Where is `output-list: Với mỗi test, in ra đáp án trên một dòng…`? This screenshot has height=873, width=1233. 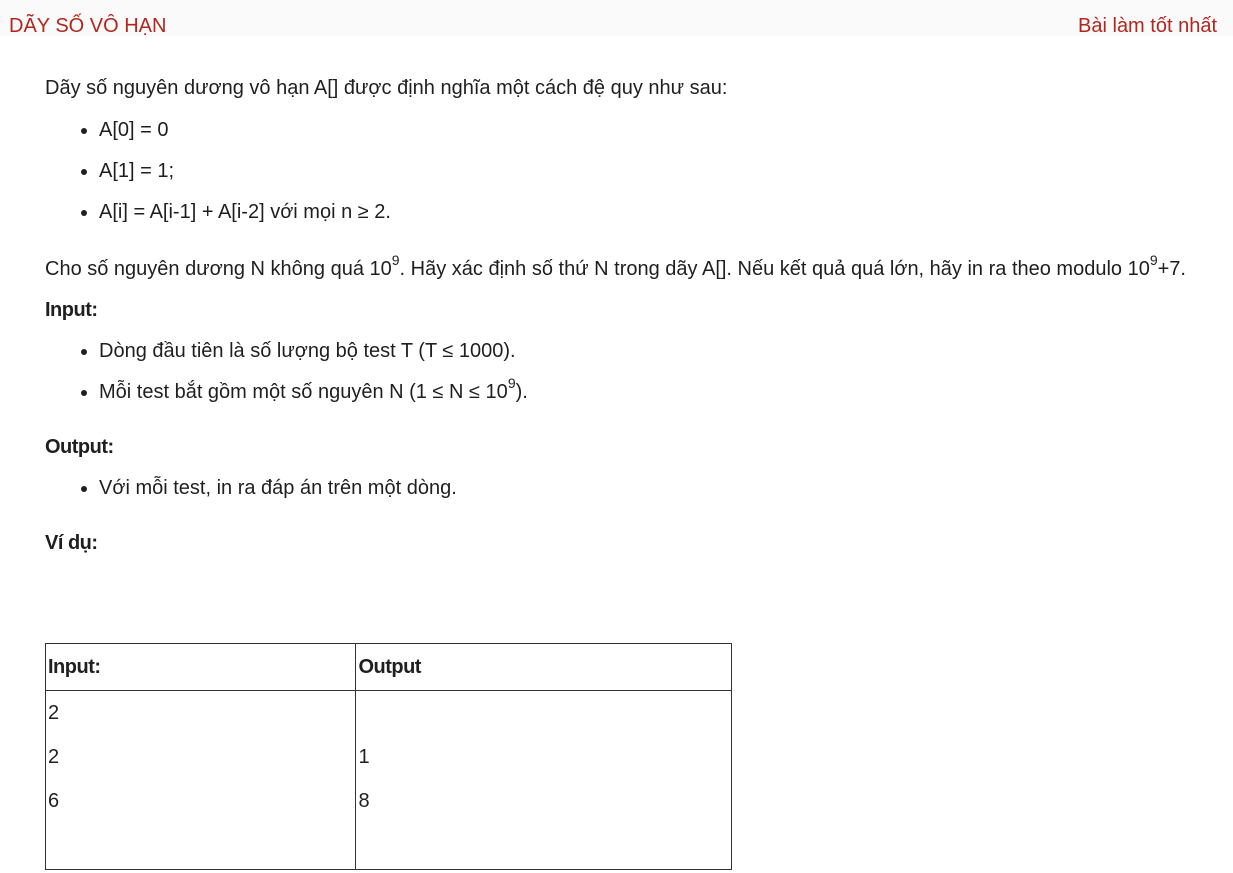 output-list: Với mỗi test, in ra đáp án trên một dòng… is located at coordinates (630, 488).